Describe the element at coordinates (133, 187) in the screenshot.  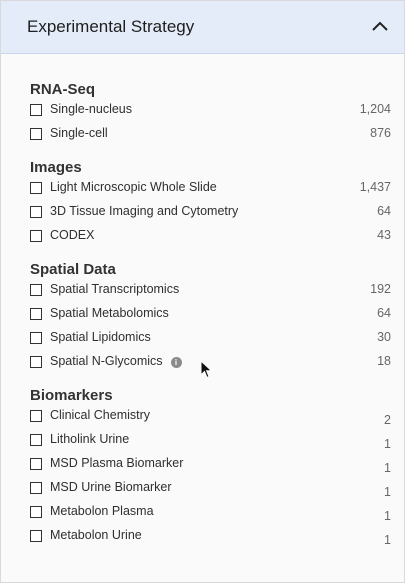
I see `facet-label: Light Microscopic Whole Slide` at that location.